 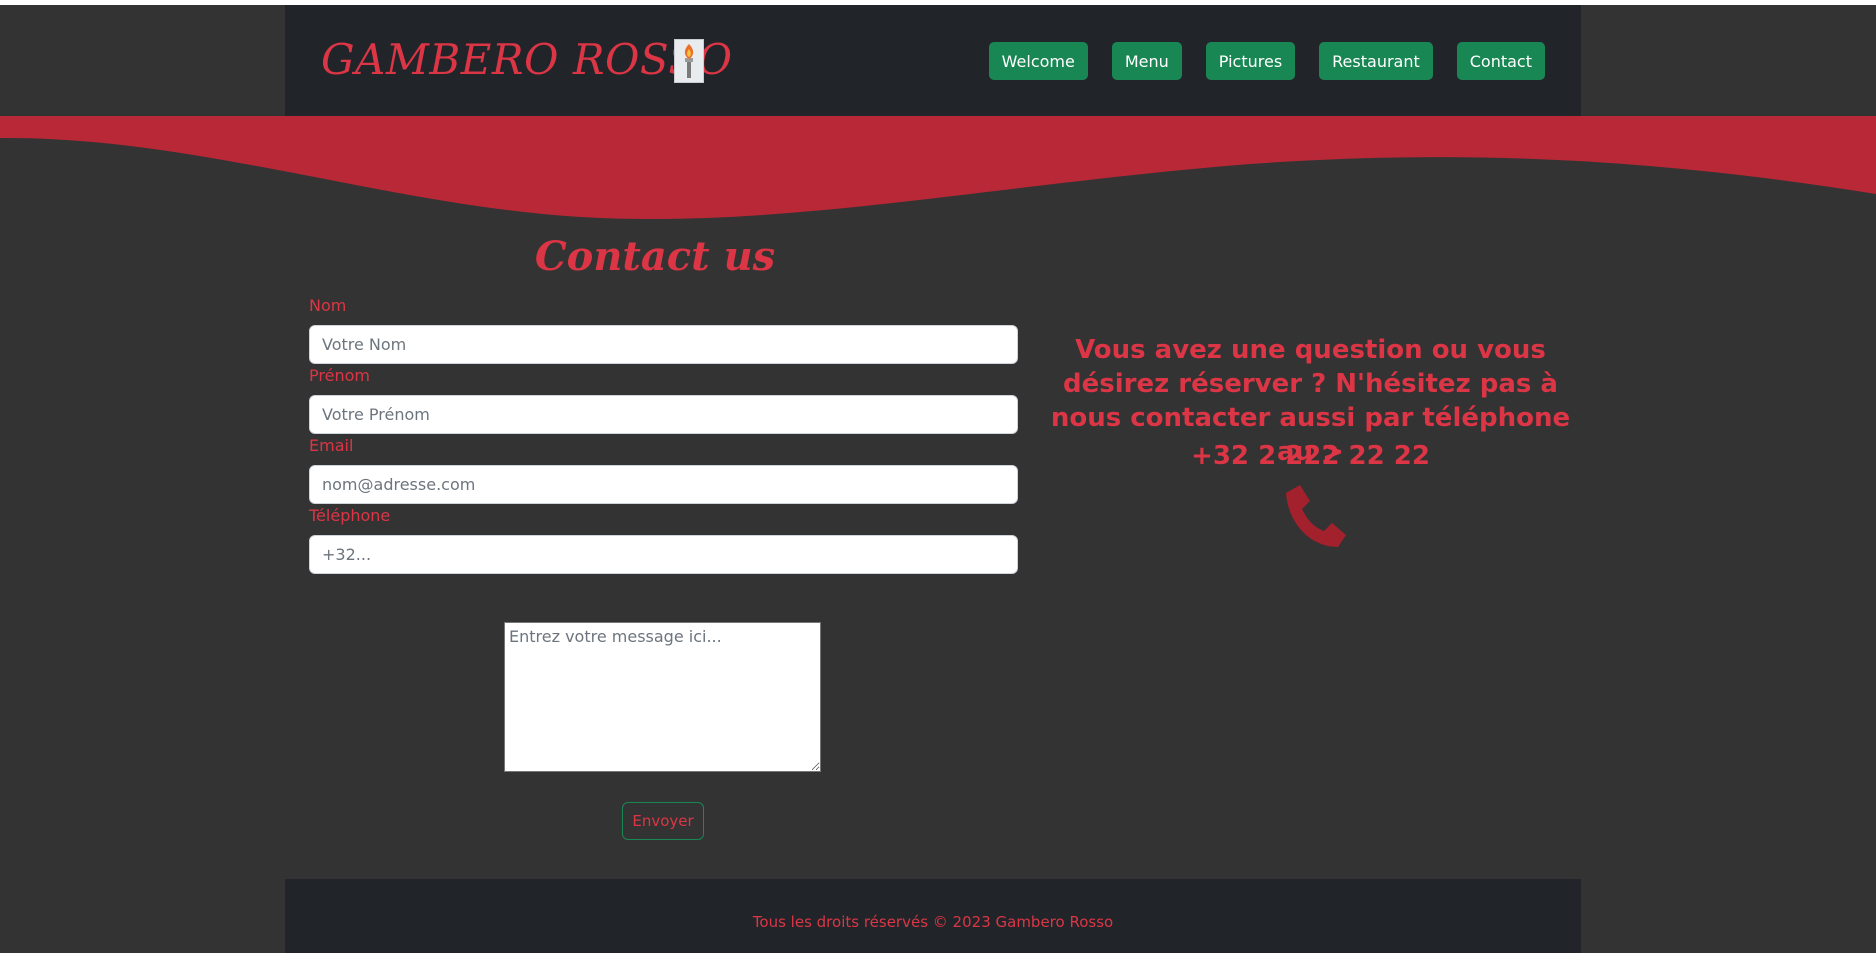 What do you see at coordinates (1500, 61) in the screenshot?
I see `nav-contact: Contact` at bounding box center [1500, 61].